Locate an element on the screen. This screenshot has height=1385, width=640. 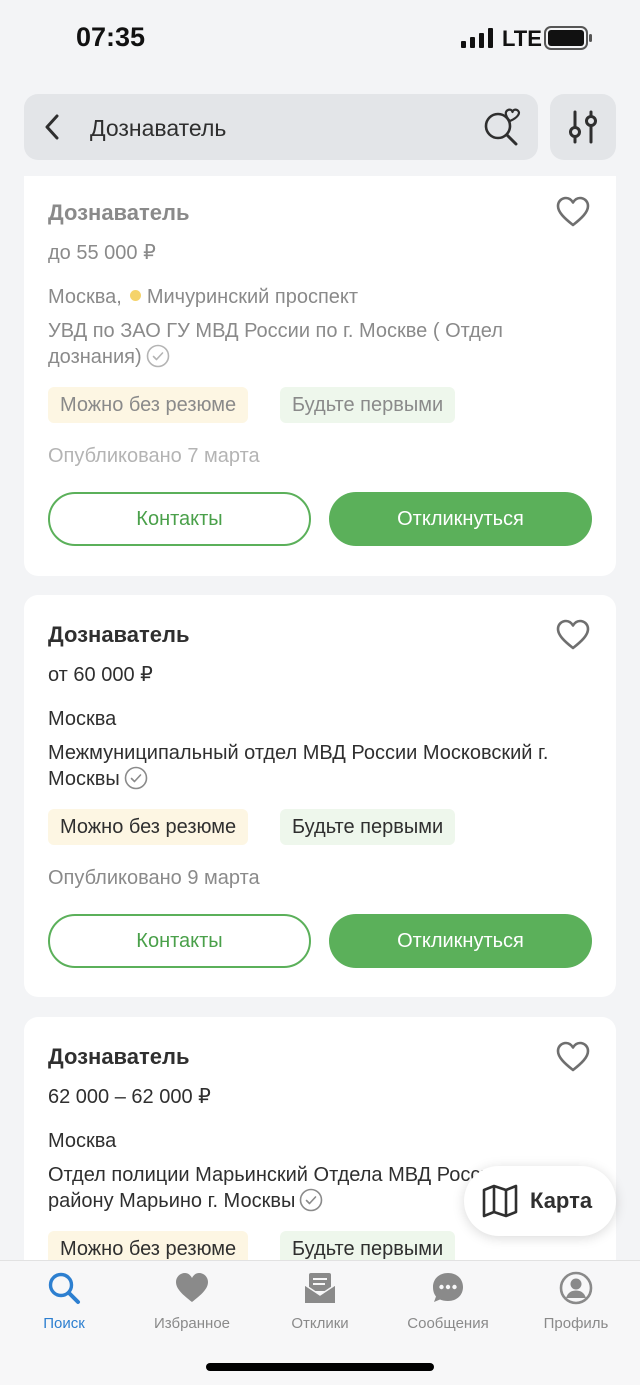
tab-favorites: Избранное is located at coordinates (192, 1306).